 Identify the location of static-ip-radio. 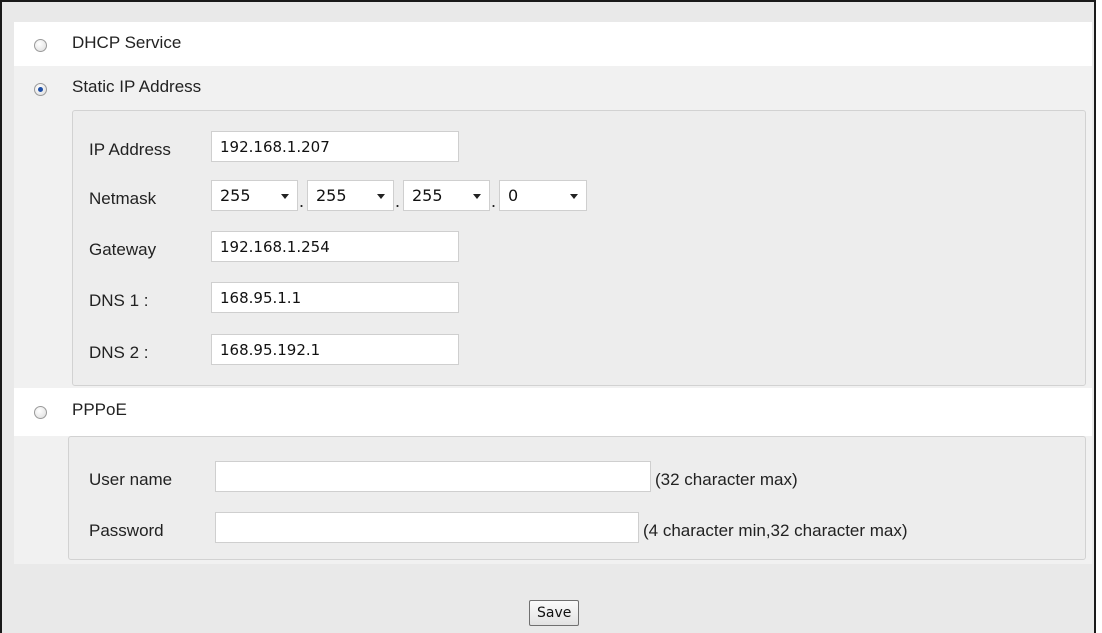
(40, 89).